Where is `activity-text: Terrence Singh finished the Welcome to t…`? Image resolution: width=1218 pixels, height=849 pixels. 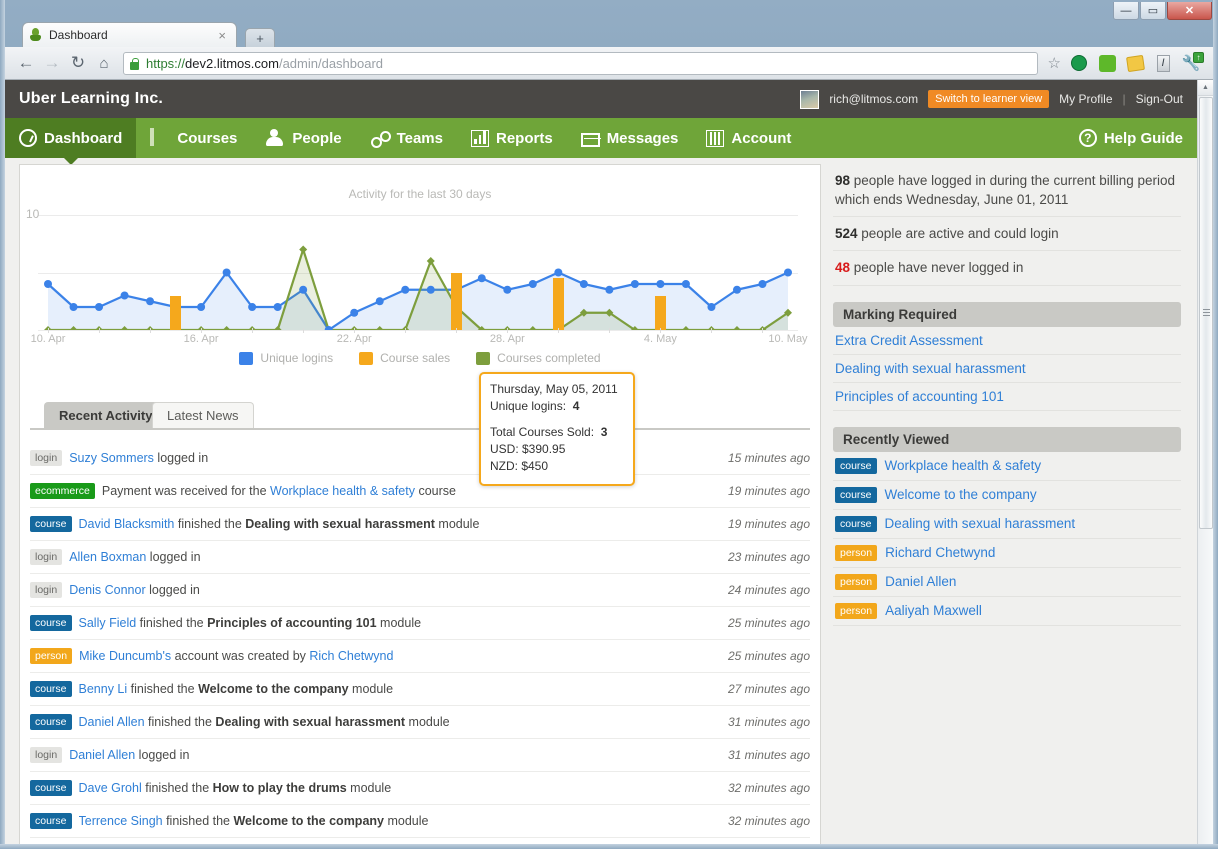 activity-text: Terrence Singh finished the Welcome to t… is located at coordinates (397, 821).